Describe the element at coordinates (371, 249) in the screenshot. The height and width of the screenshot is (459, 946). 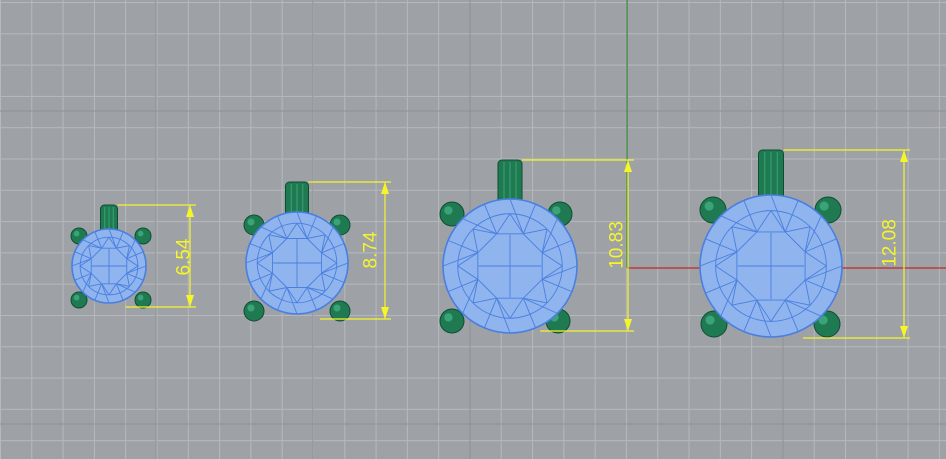
I see `dimension-label-pendant-2: 8.74` at that location.